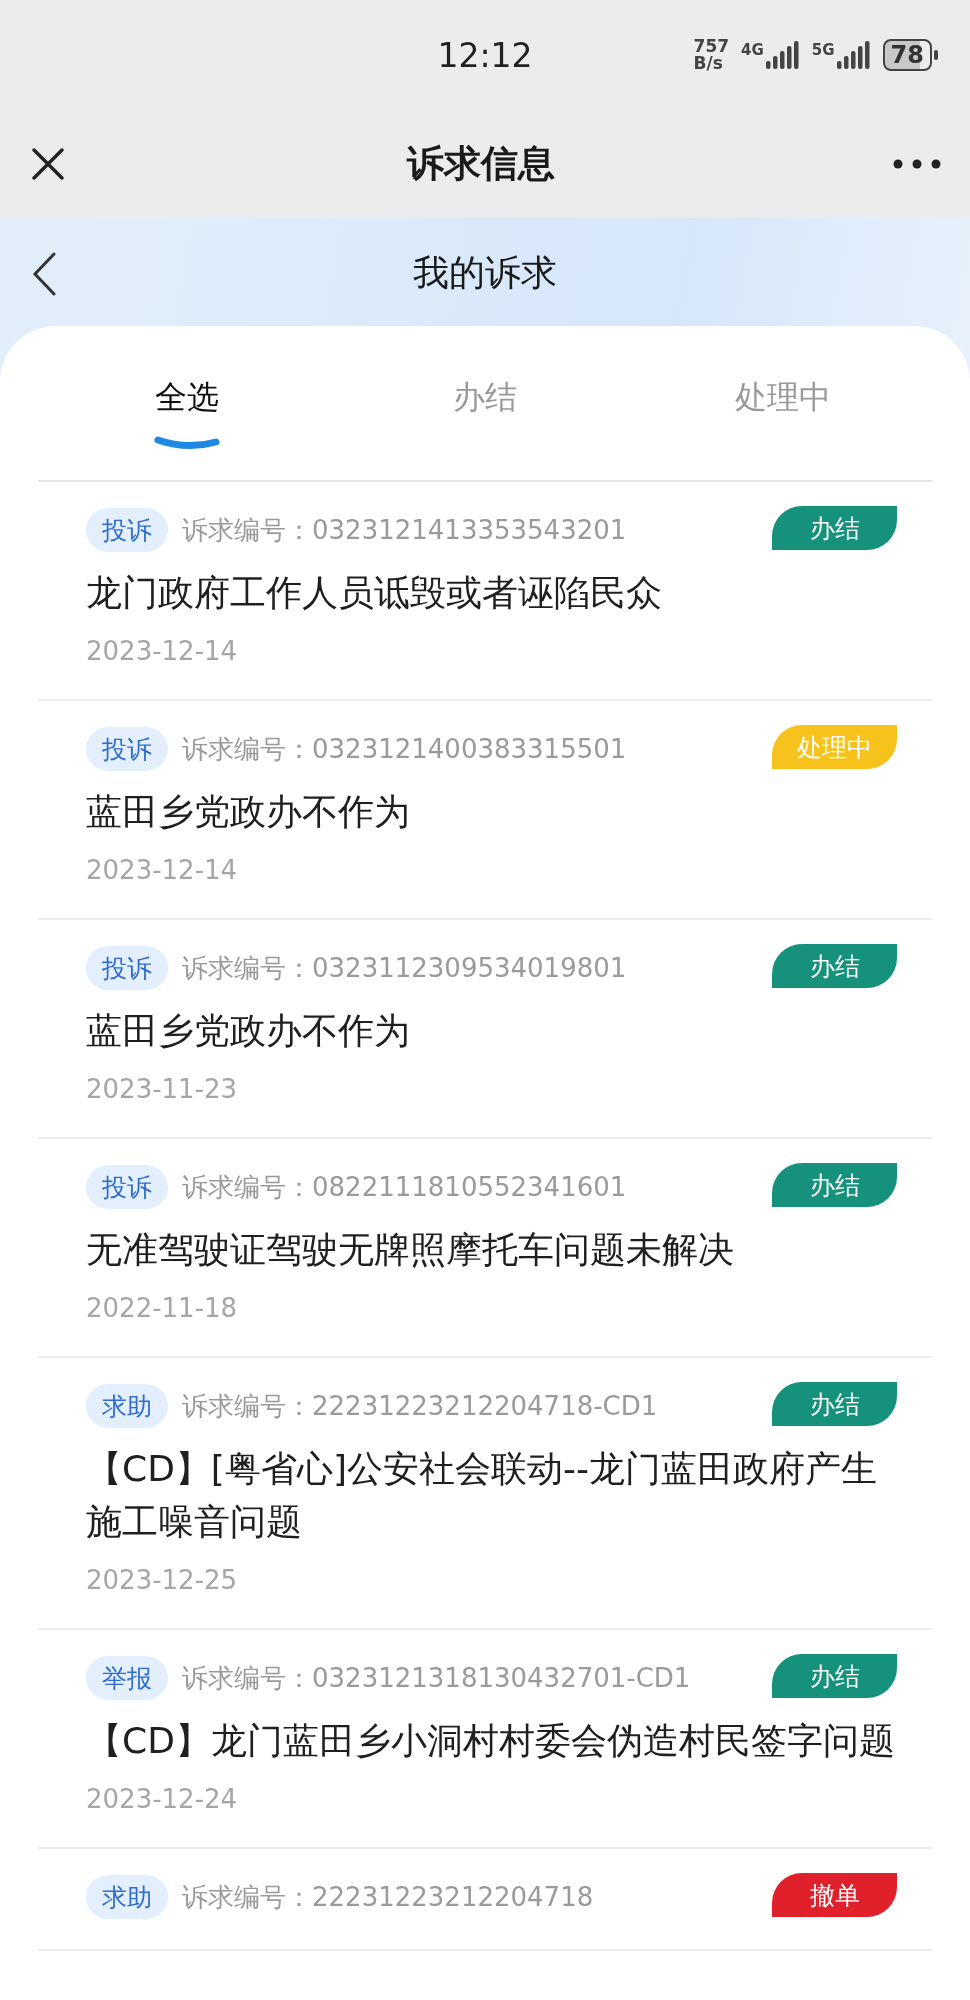 The image size is (970, 2000). What do you see at coordinates (162, 1799) in the screenshot?
I see `request-date: 2023-12-24` at bounding box center [162, 1799].